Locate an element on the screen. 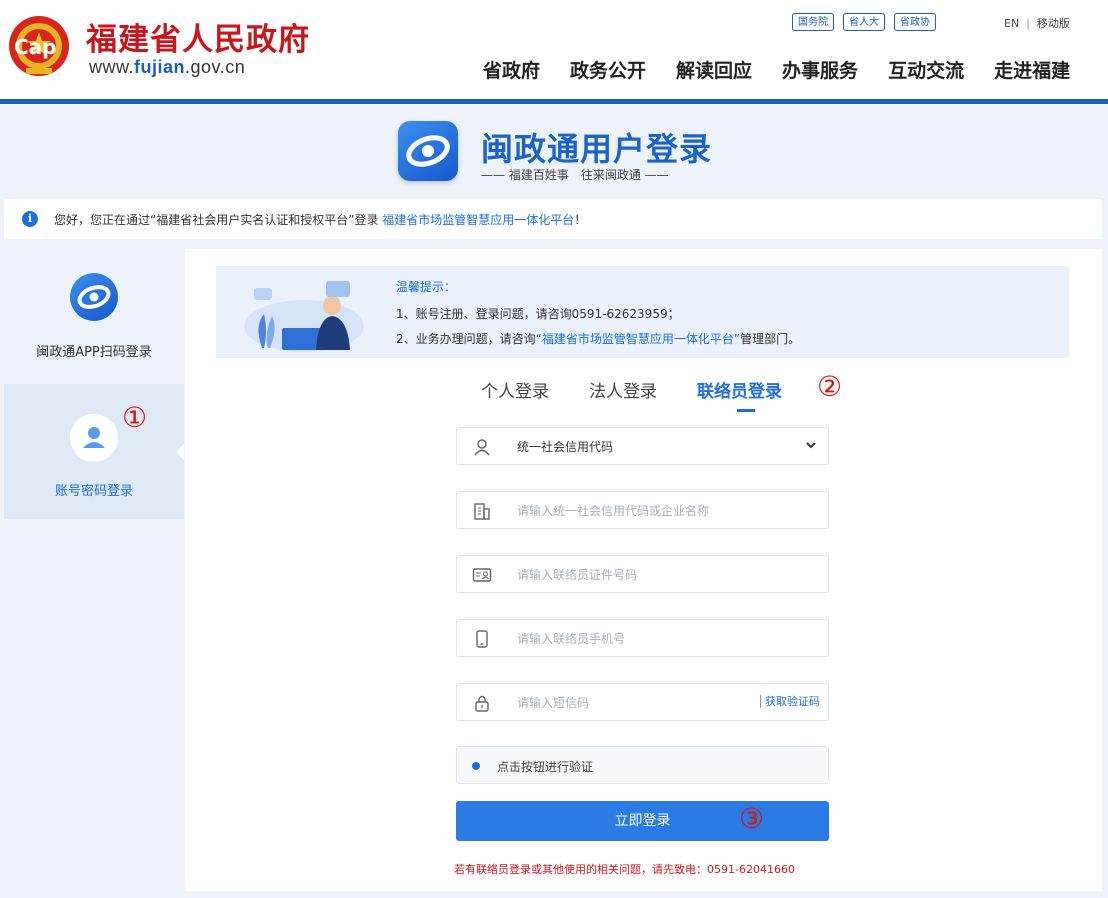 The height and width of the screenshot is (898, 1108). nav-item-about-fujian: 走进福建 is located at coordinates (1032, 69).